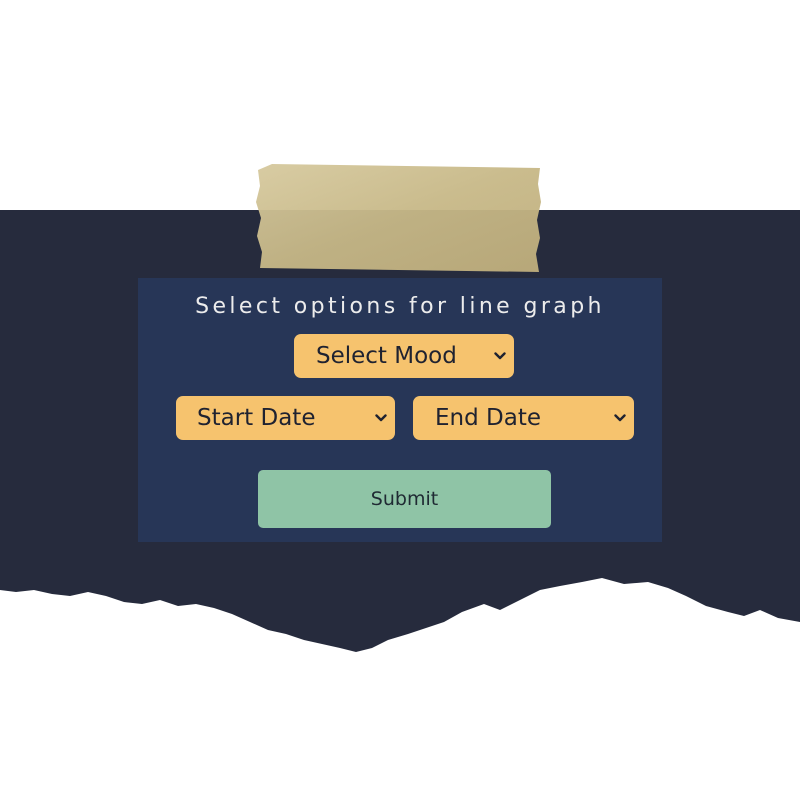 This screenshot has height=800, width=800. What do you see at coordinates (386, 356) in the screenshot?
I see `mood-select-value: Select Mood` at bounding box center [386, 356].